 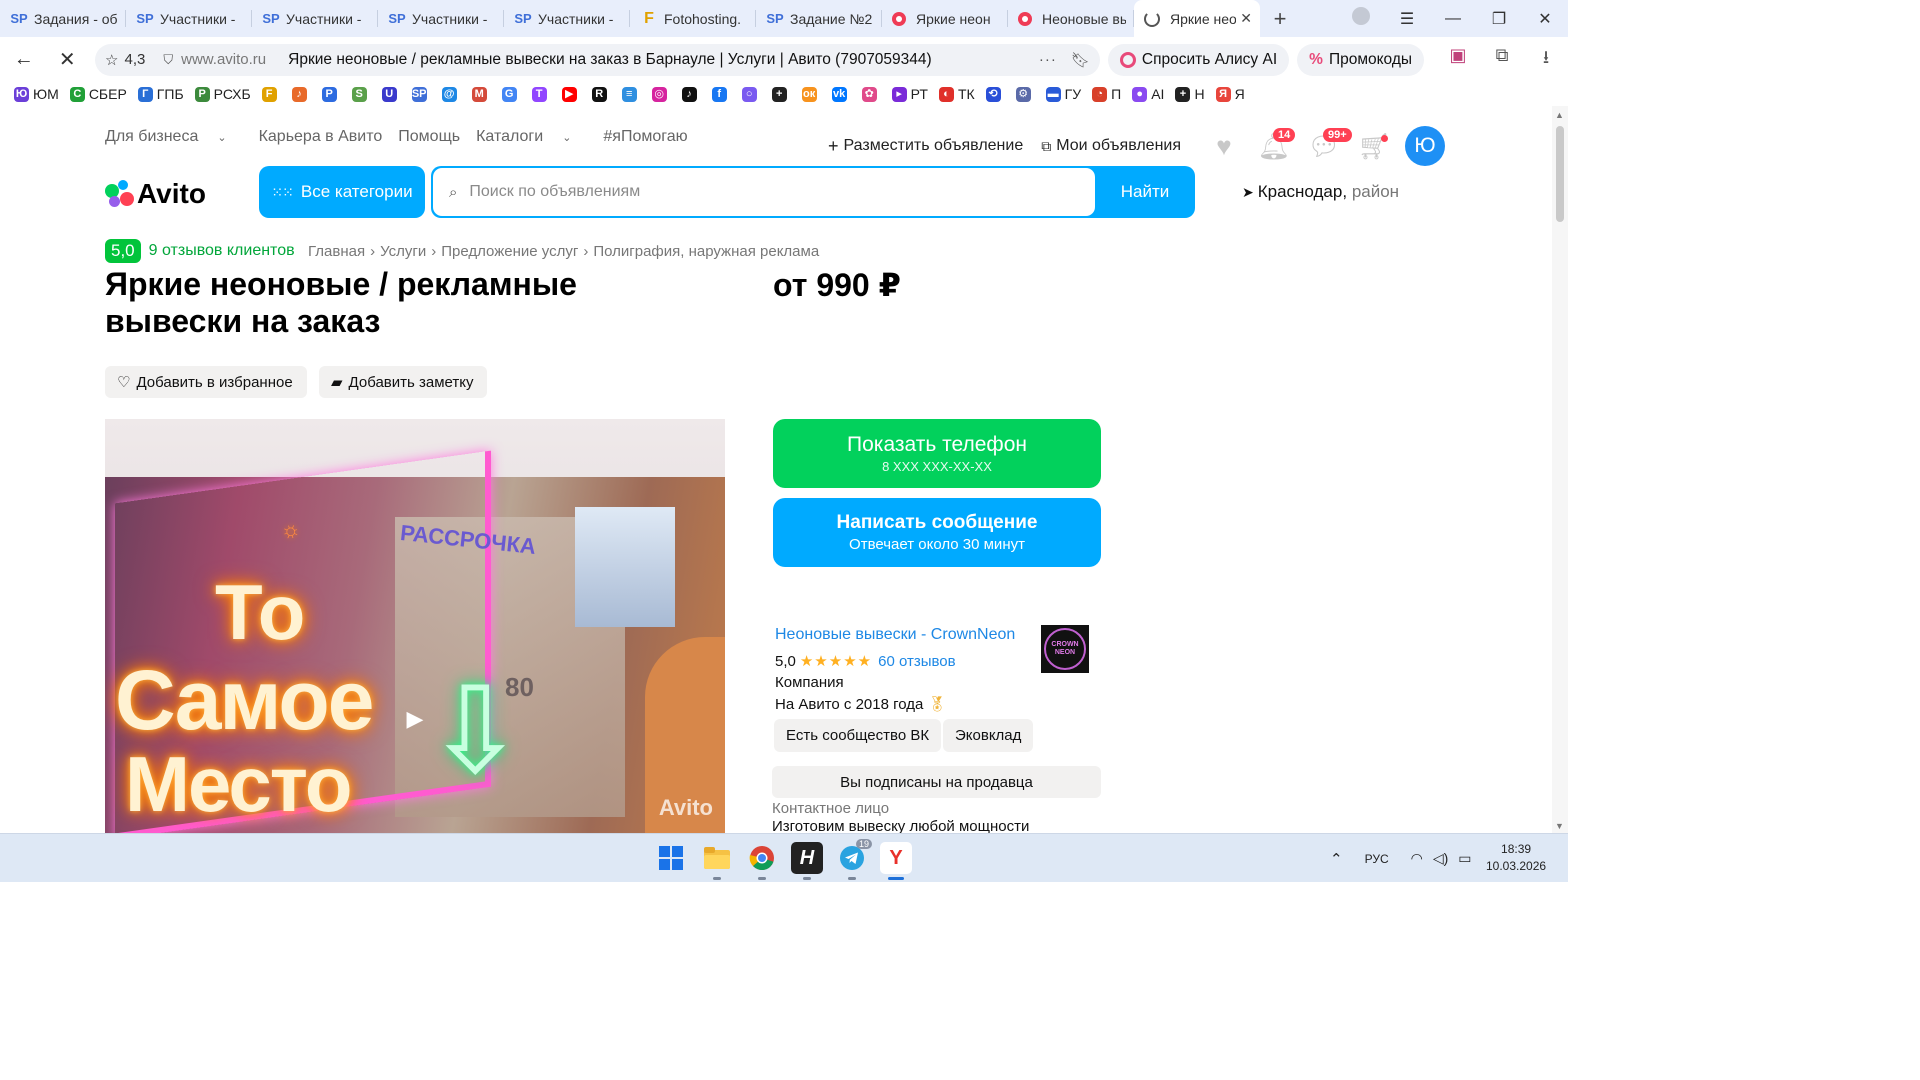 I want to click on seller-name-link: Неоновые вывески - CrownNeon, so click(x=895, y=635).